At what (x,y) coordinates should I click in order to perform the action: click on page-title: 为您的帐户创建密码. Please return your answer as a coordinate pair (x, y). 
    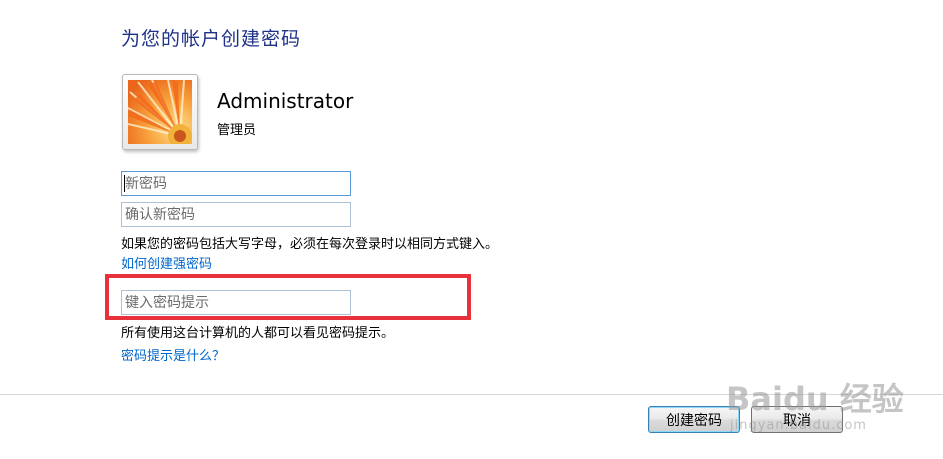
    Looking at the image, I should click on (211, 39).